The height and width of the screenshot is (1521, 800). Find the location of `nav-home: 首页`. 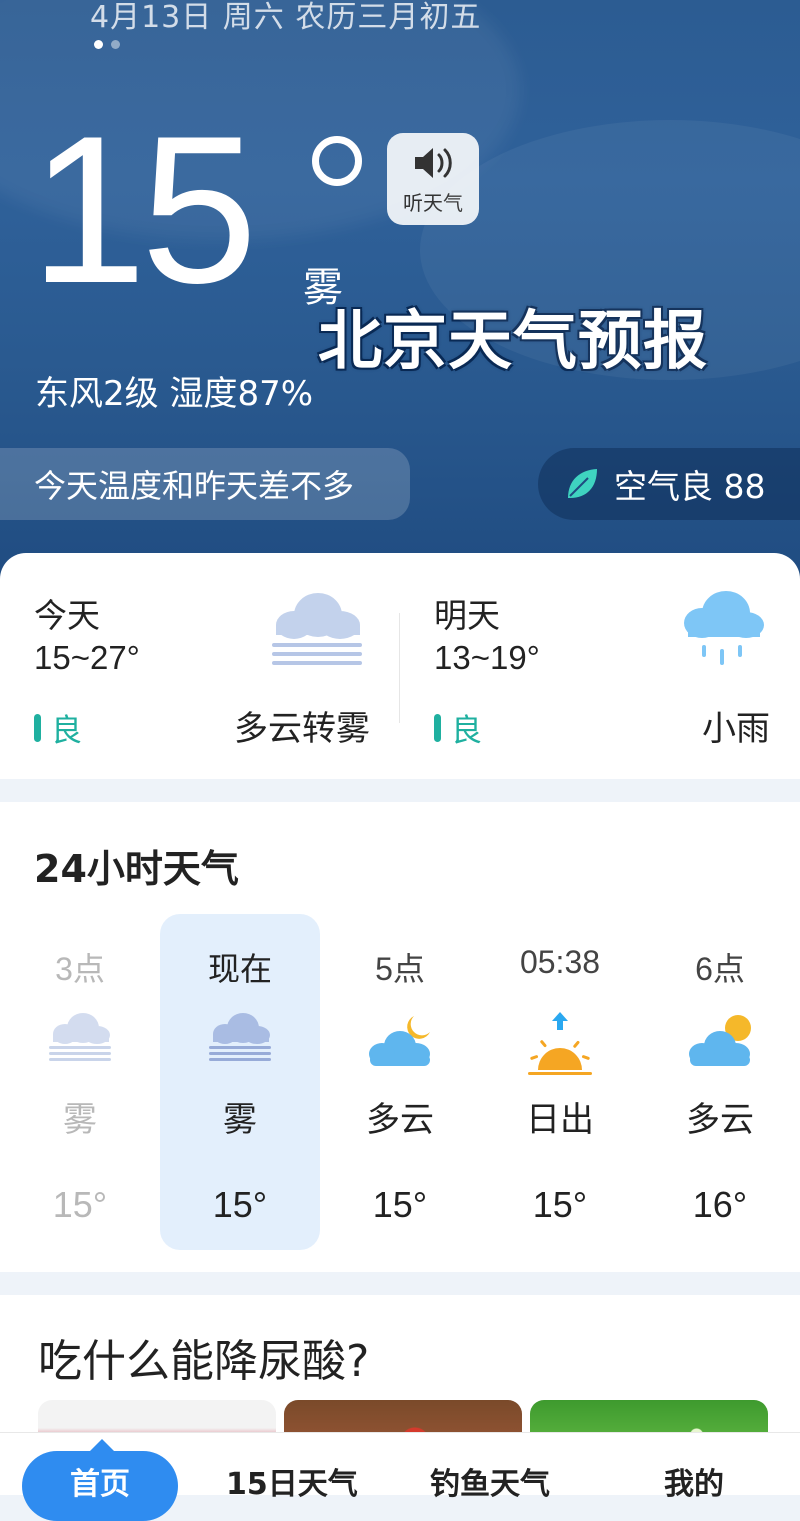

nav-home: 首页 is located at coordinates (100, 1480).